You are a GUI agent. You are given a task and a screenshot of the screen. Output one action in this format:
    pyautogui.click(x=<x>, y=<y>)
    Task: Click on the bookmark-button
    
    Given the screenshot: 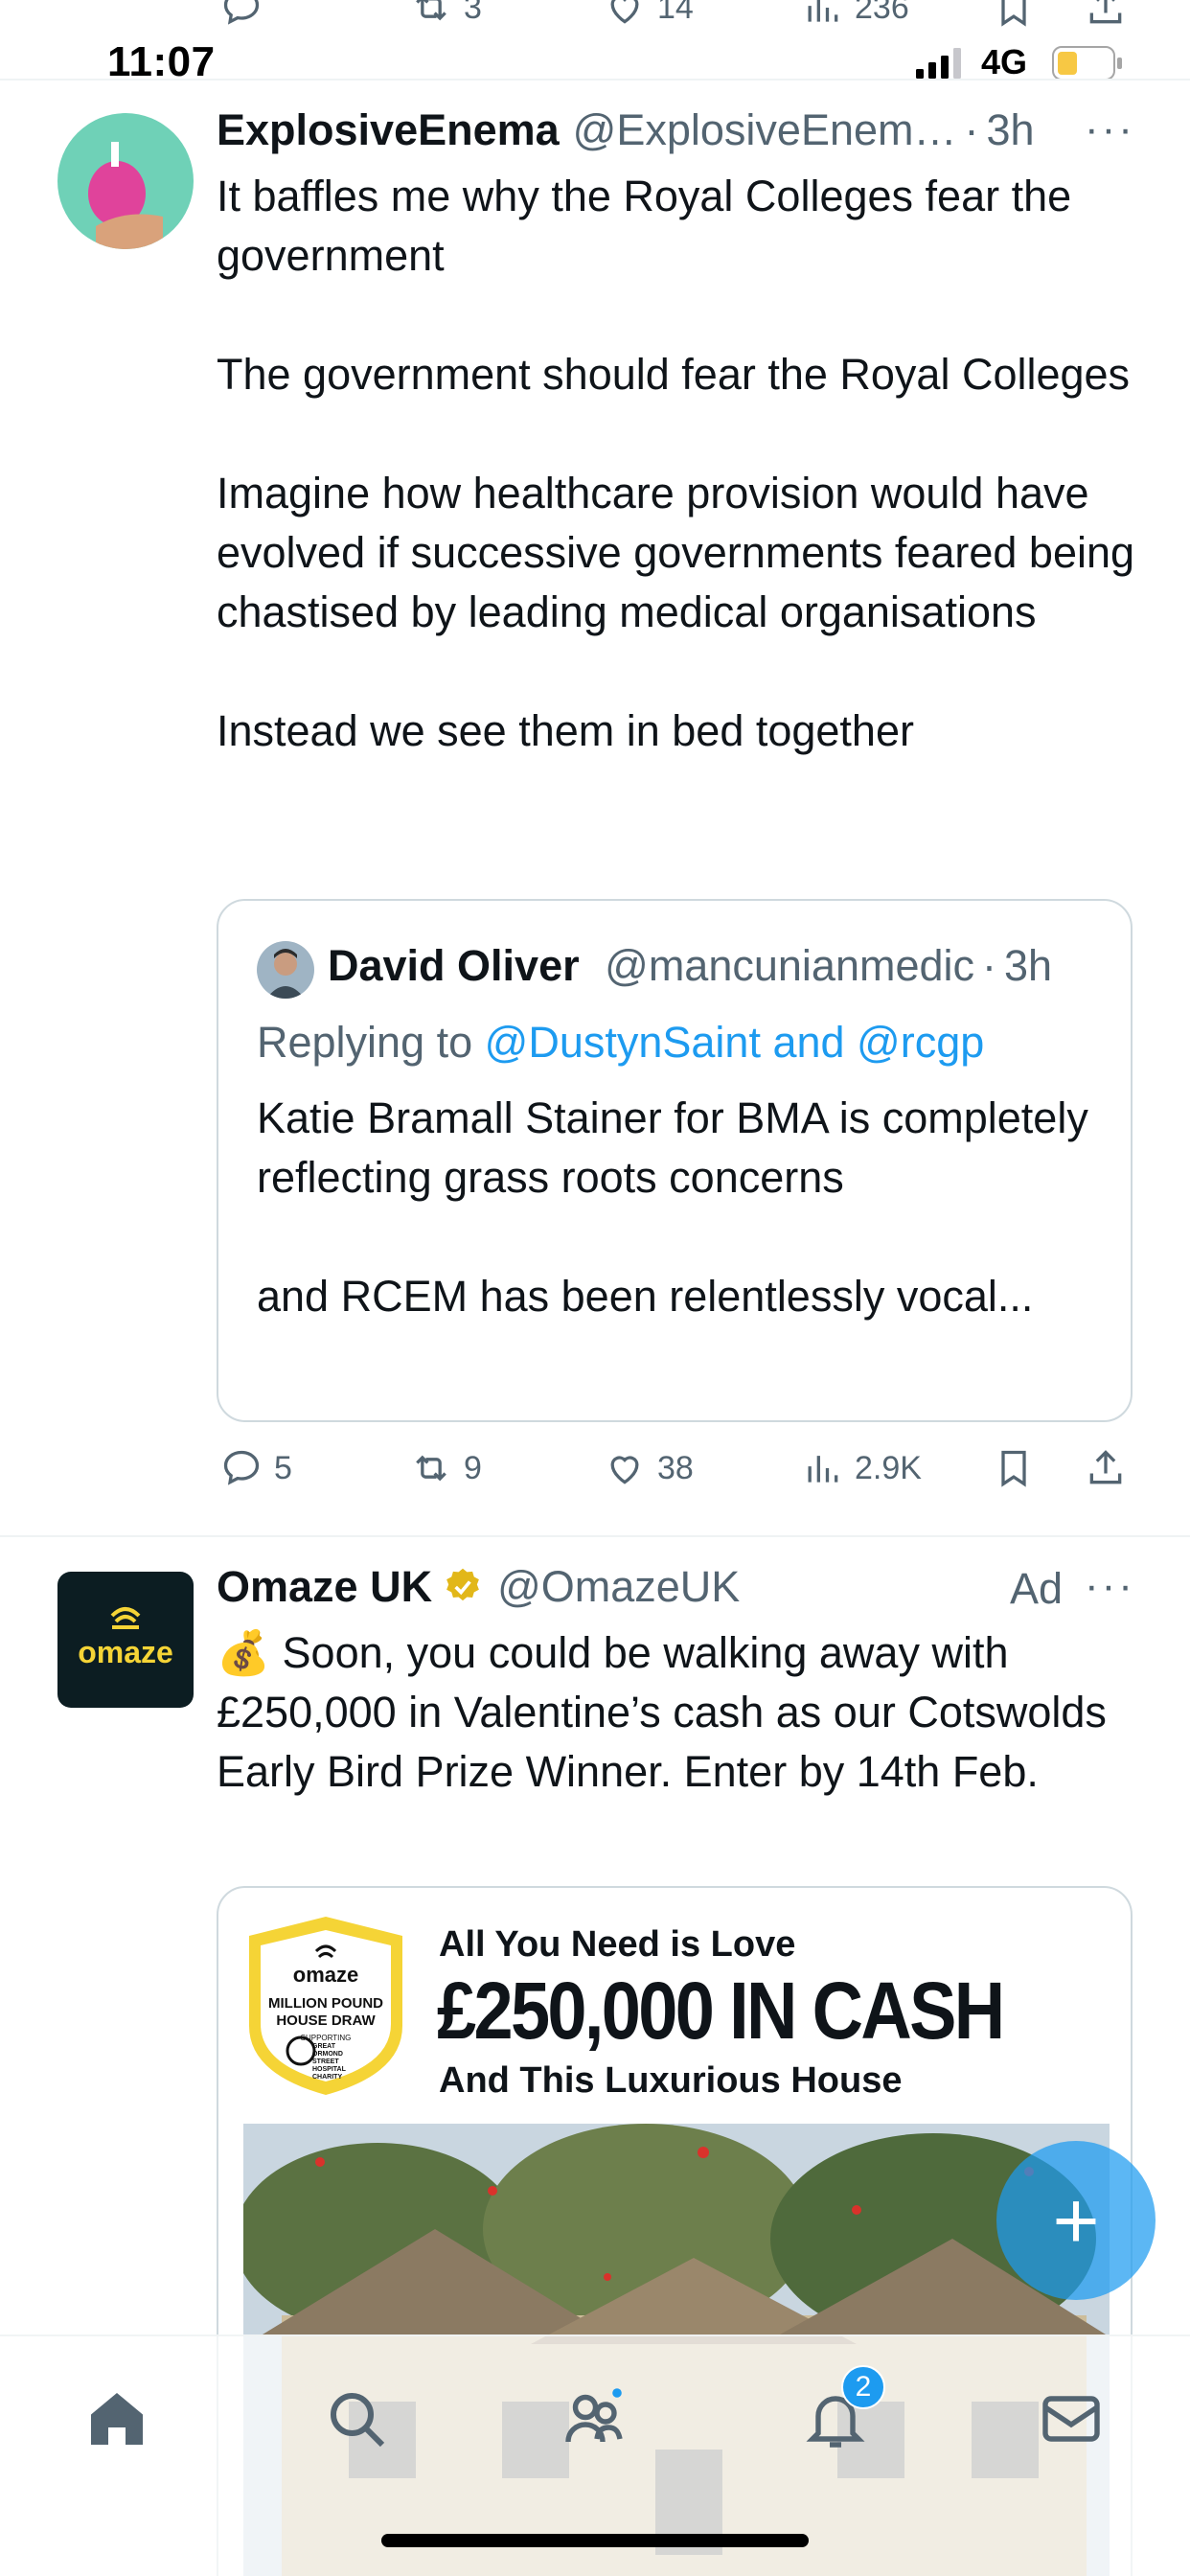 What is the action you would take?
    pyautogui.click(x=1014, y=1468)
    